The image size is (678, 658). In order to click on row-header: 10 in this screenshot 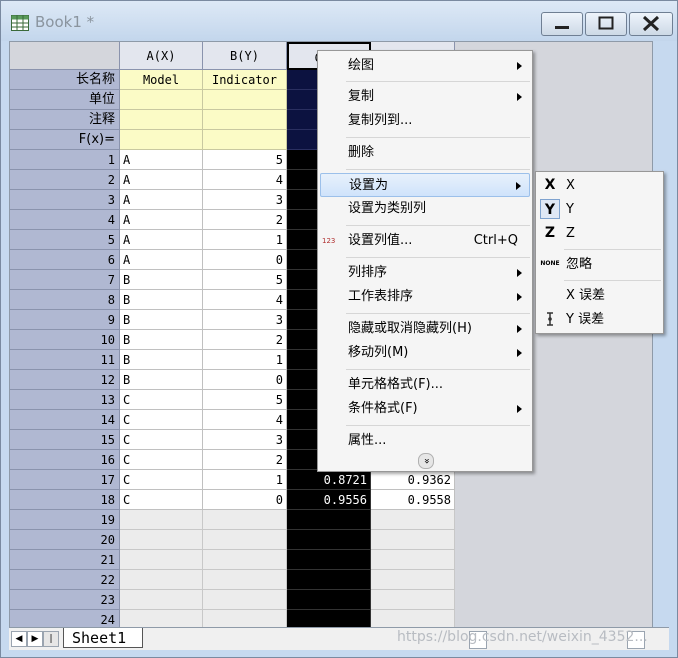, I will do `click(65, 340)`.